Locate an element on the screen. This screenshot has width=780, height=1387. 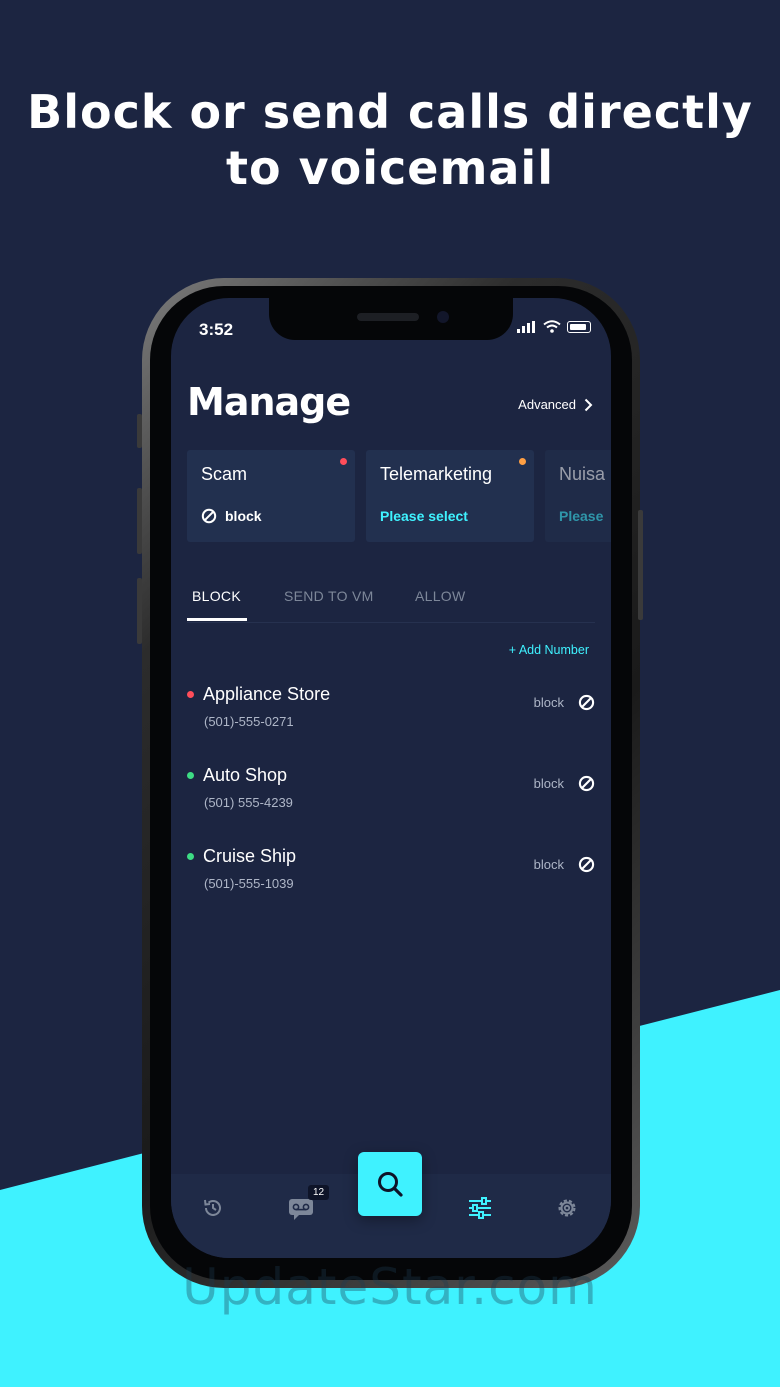
category-status-label: Please select is located at coordinates (424, 516).